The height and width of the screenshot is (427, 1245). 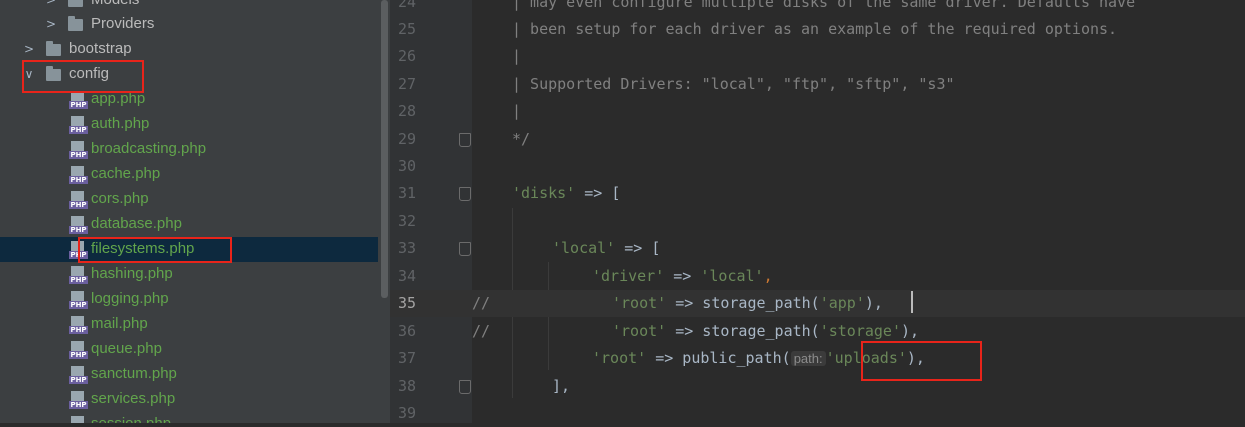 I want to click on highlight-box-config, so click(x=83, y=76).